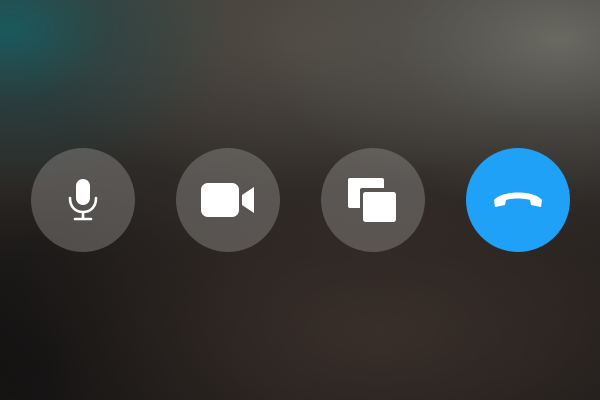 The width and height of the screenshot is (600, 400). I want to click on end-call-icon, so click(518, 200).